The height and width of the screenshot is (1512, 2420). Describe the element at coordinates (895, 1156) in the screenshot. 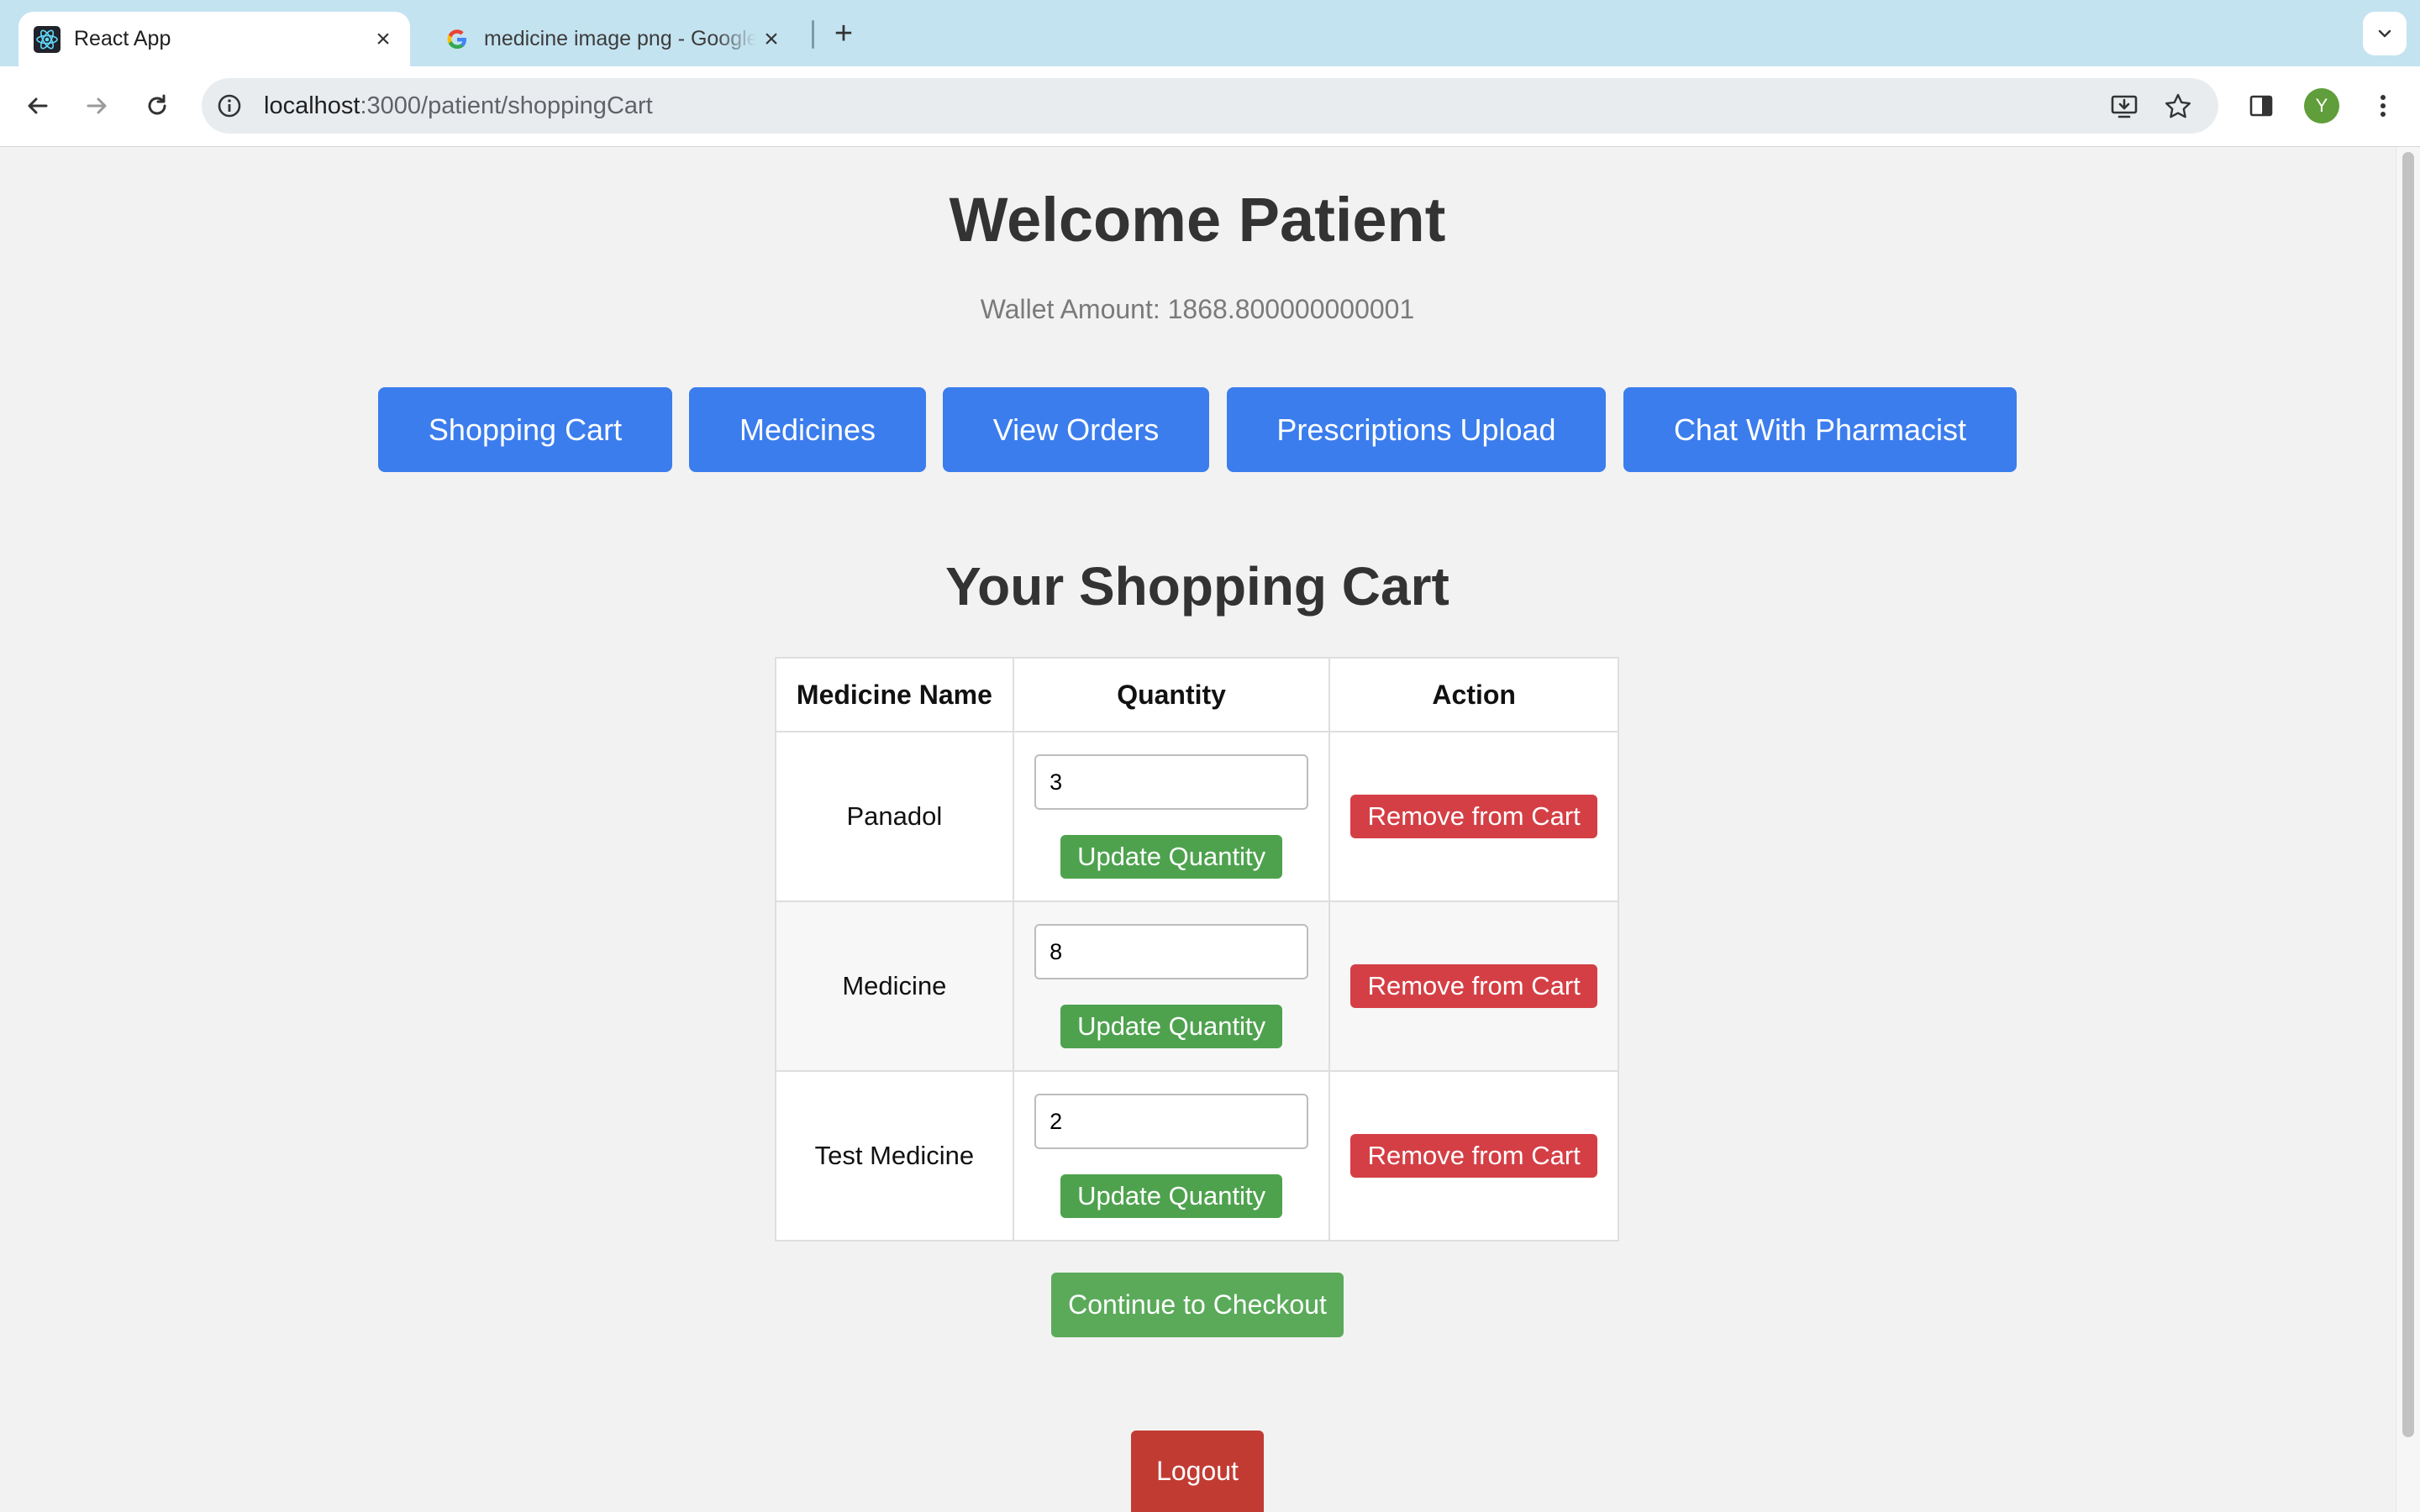

I see `medicine-name: Test Medicine` at that location.